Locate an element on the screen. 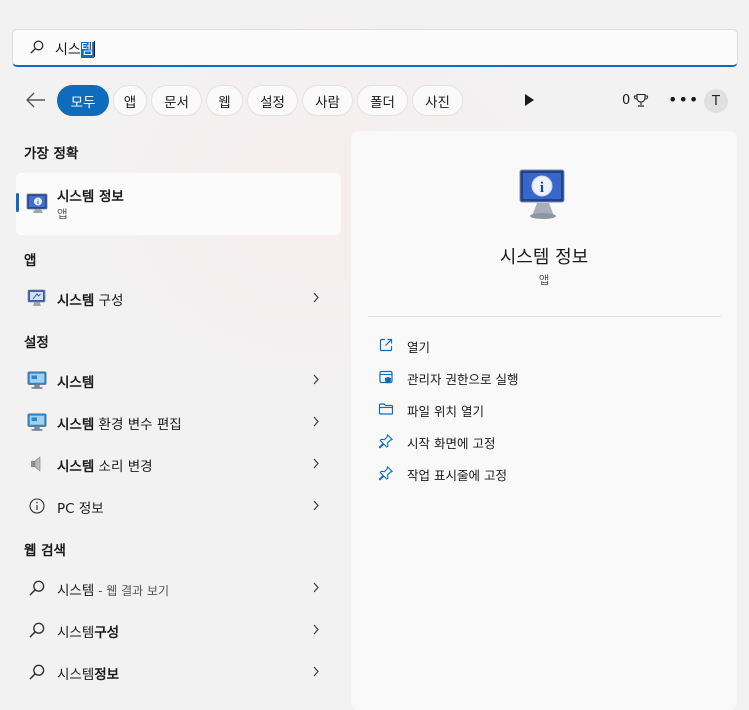  play-icon is located at coordinates (529, 100).